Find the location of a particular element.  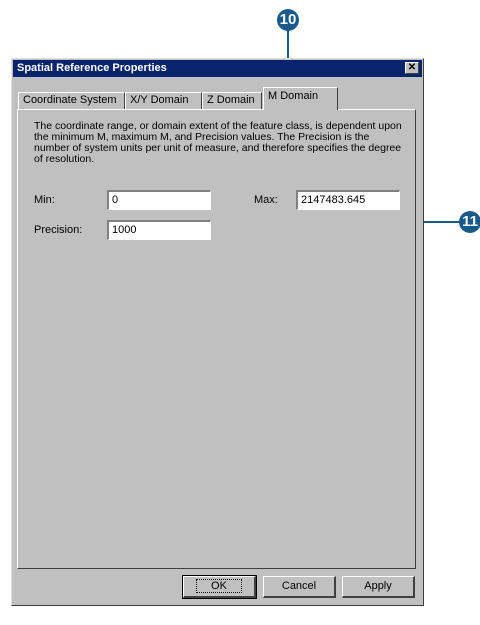

max-input: 2147483.645 is located at coordinates (348, 200).